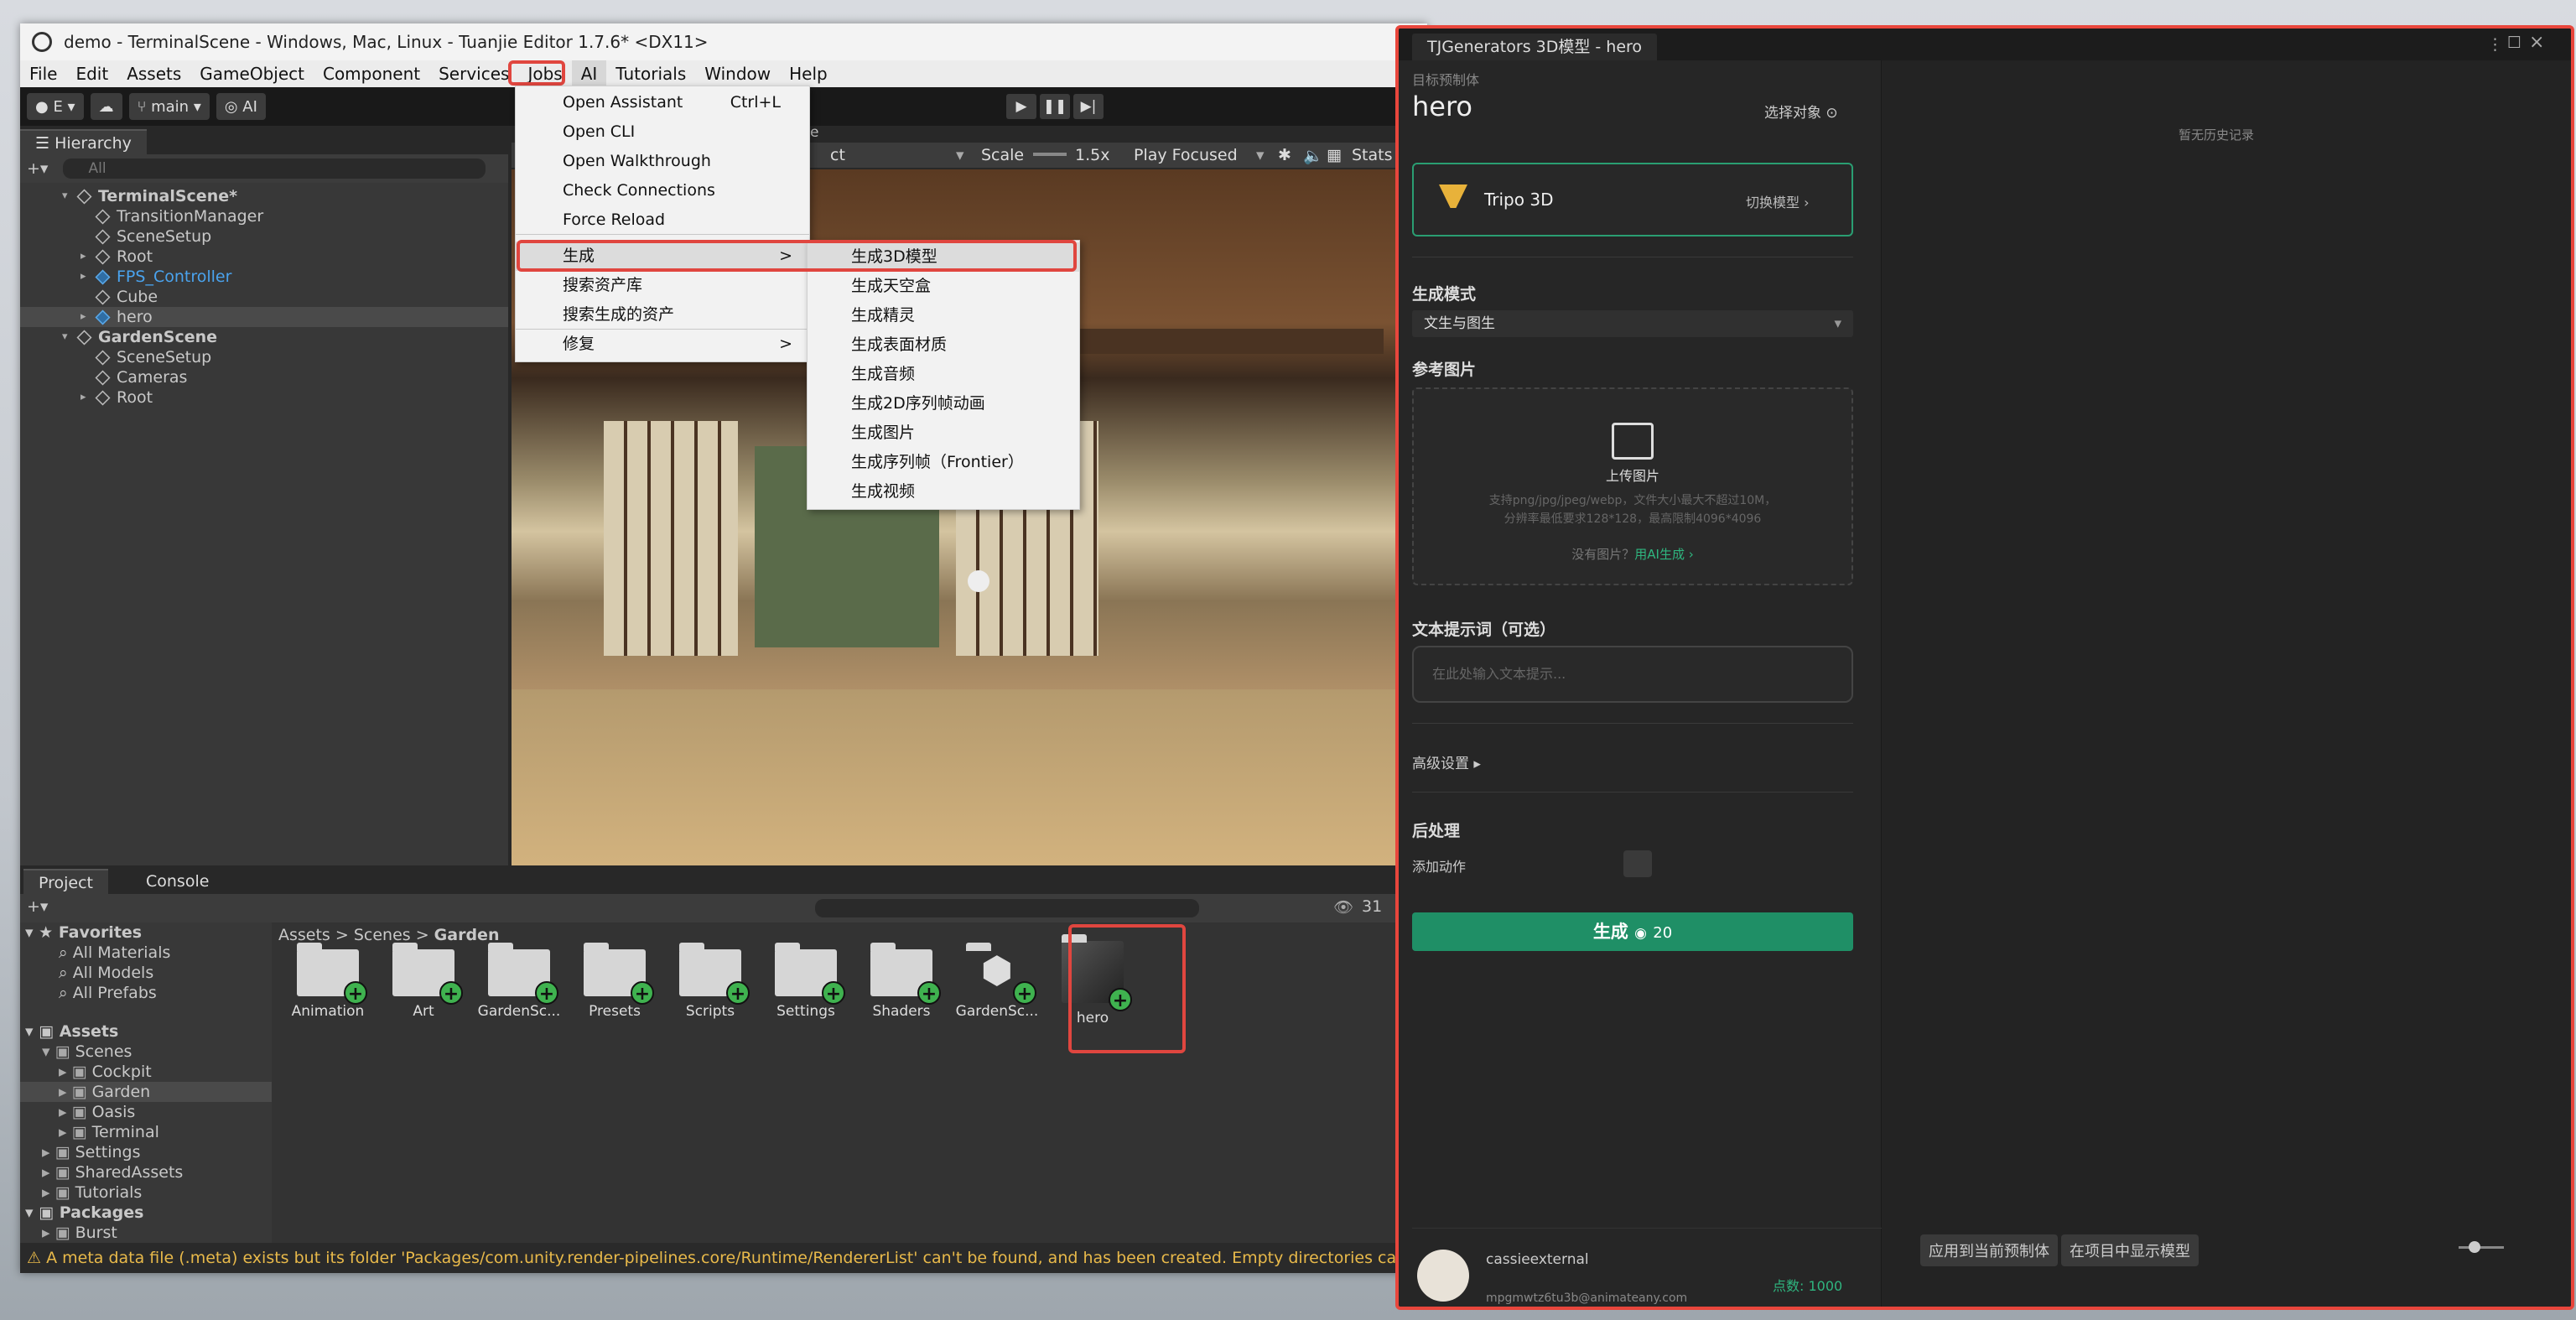 This screenshot has height=1320, width=2576. What do you see at coordinates (1088, 106) in the screenshot?
I see `step-button: ▶|` at bounding box center [1088, 106].